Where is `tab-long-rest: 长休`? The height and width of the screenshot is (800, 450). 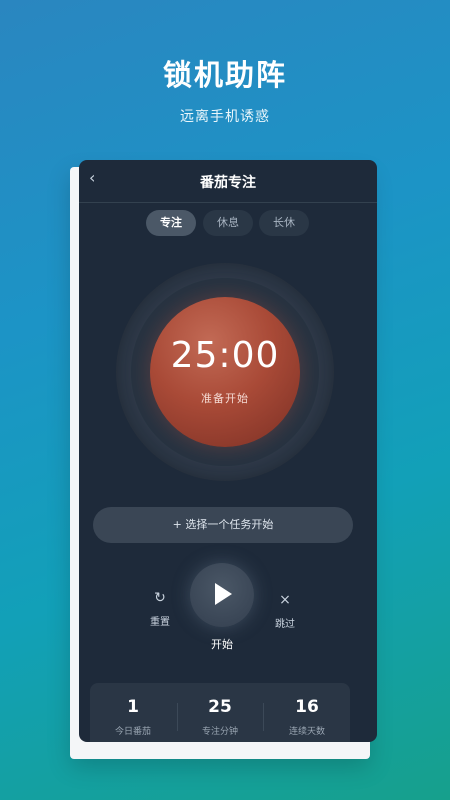 tab-long-rest: 长休 is located at coordinates (284, 223).